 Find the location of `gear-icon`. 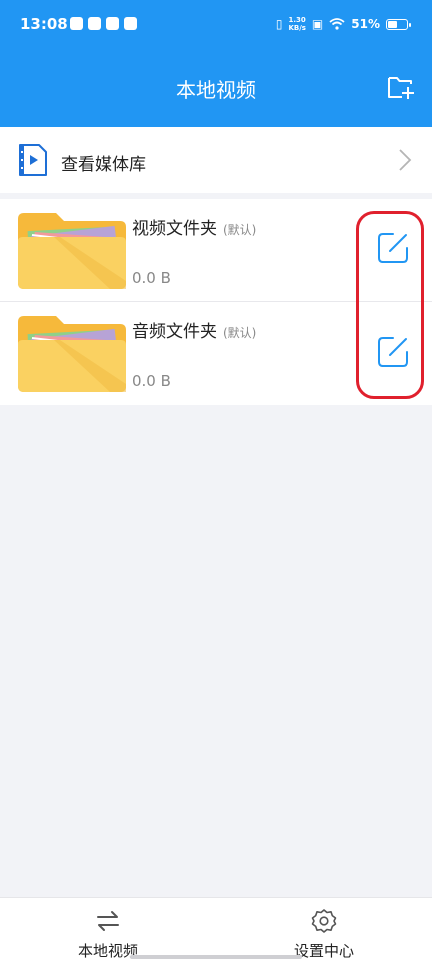

gear-icon is located at coordinates (324, 921).